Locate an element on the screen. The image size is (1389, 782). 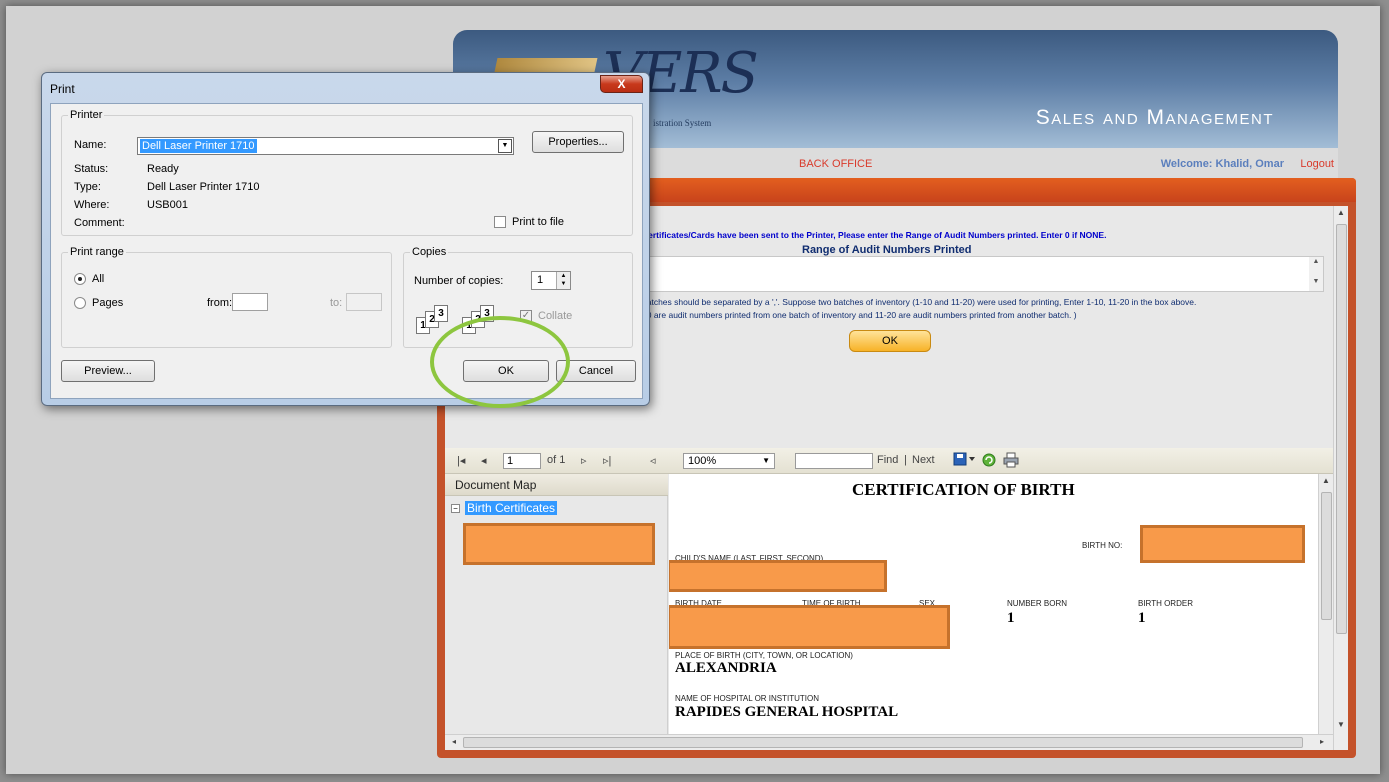
birth-order-value: 1 is located at coordinates (1142, 618).